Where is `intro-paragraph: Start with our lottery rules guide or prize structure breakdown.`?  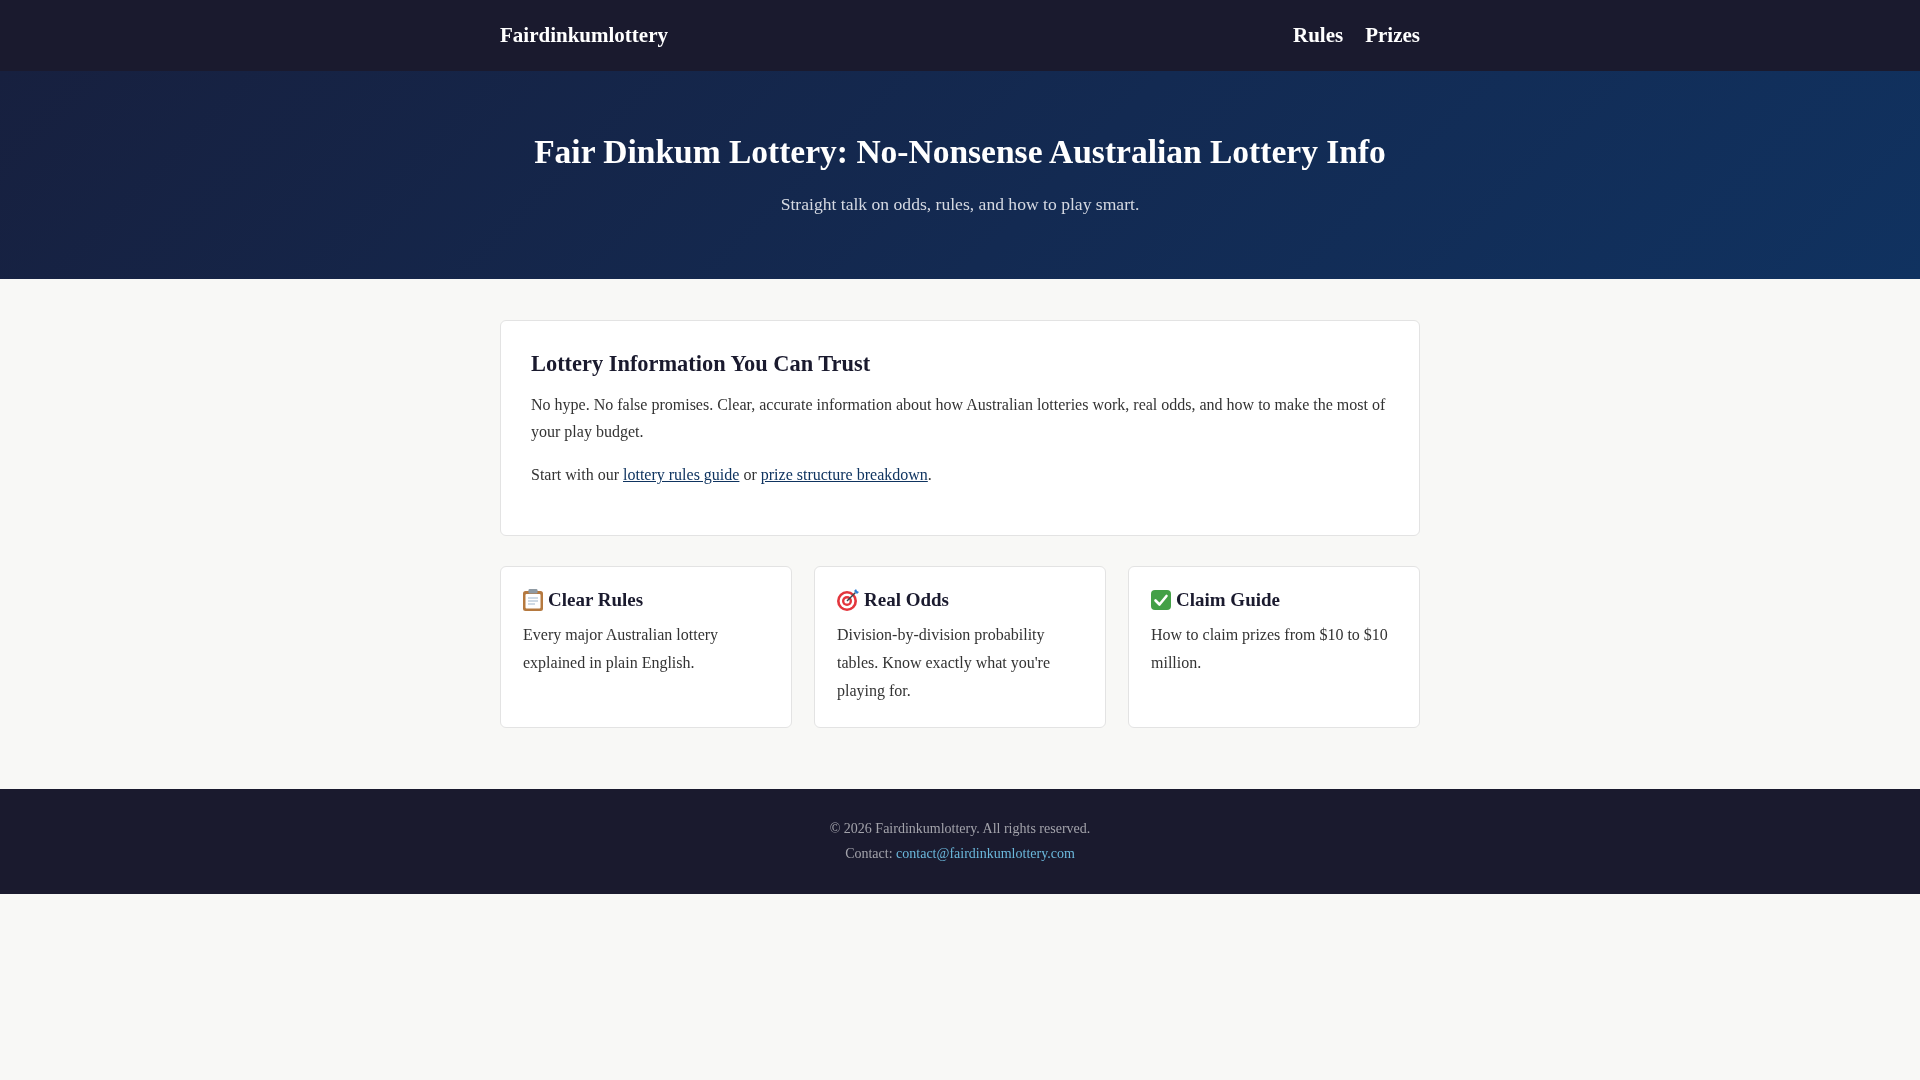 intro-paragraph: Start with our lottery rules guide or prize structure breakdown. is located at coordinates (732, 475).